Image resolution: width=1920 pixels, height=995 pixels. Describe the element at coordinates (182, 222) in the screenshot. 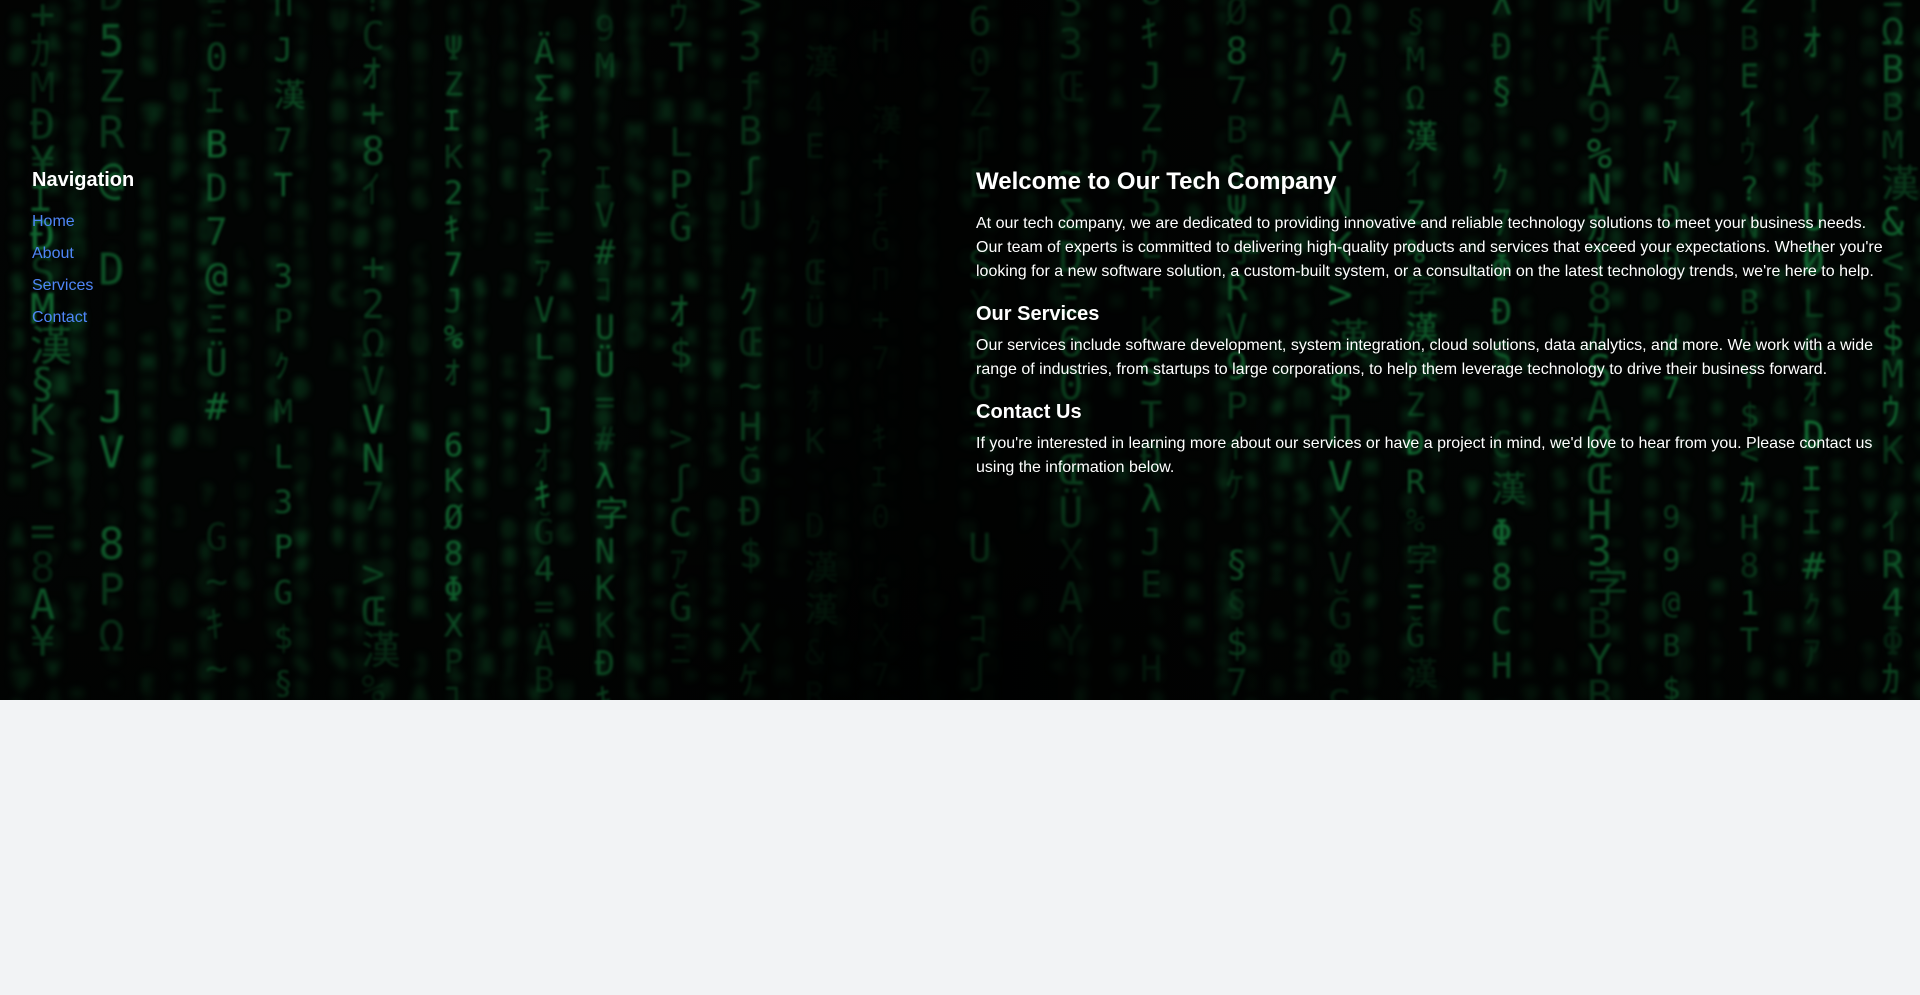

I see `nav-item-home: Home` at that location.